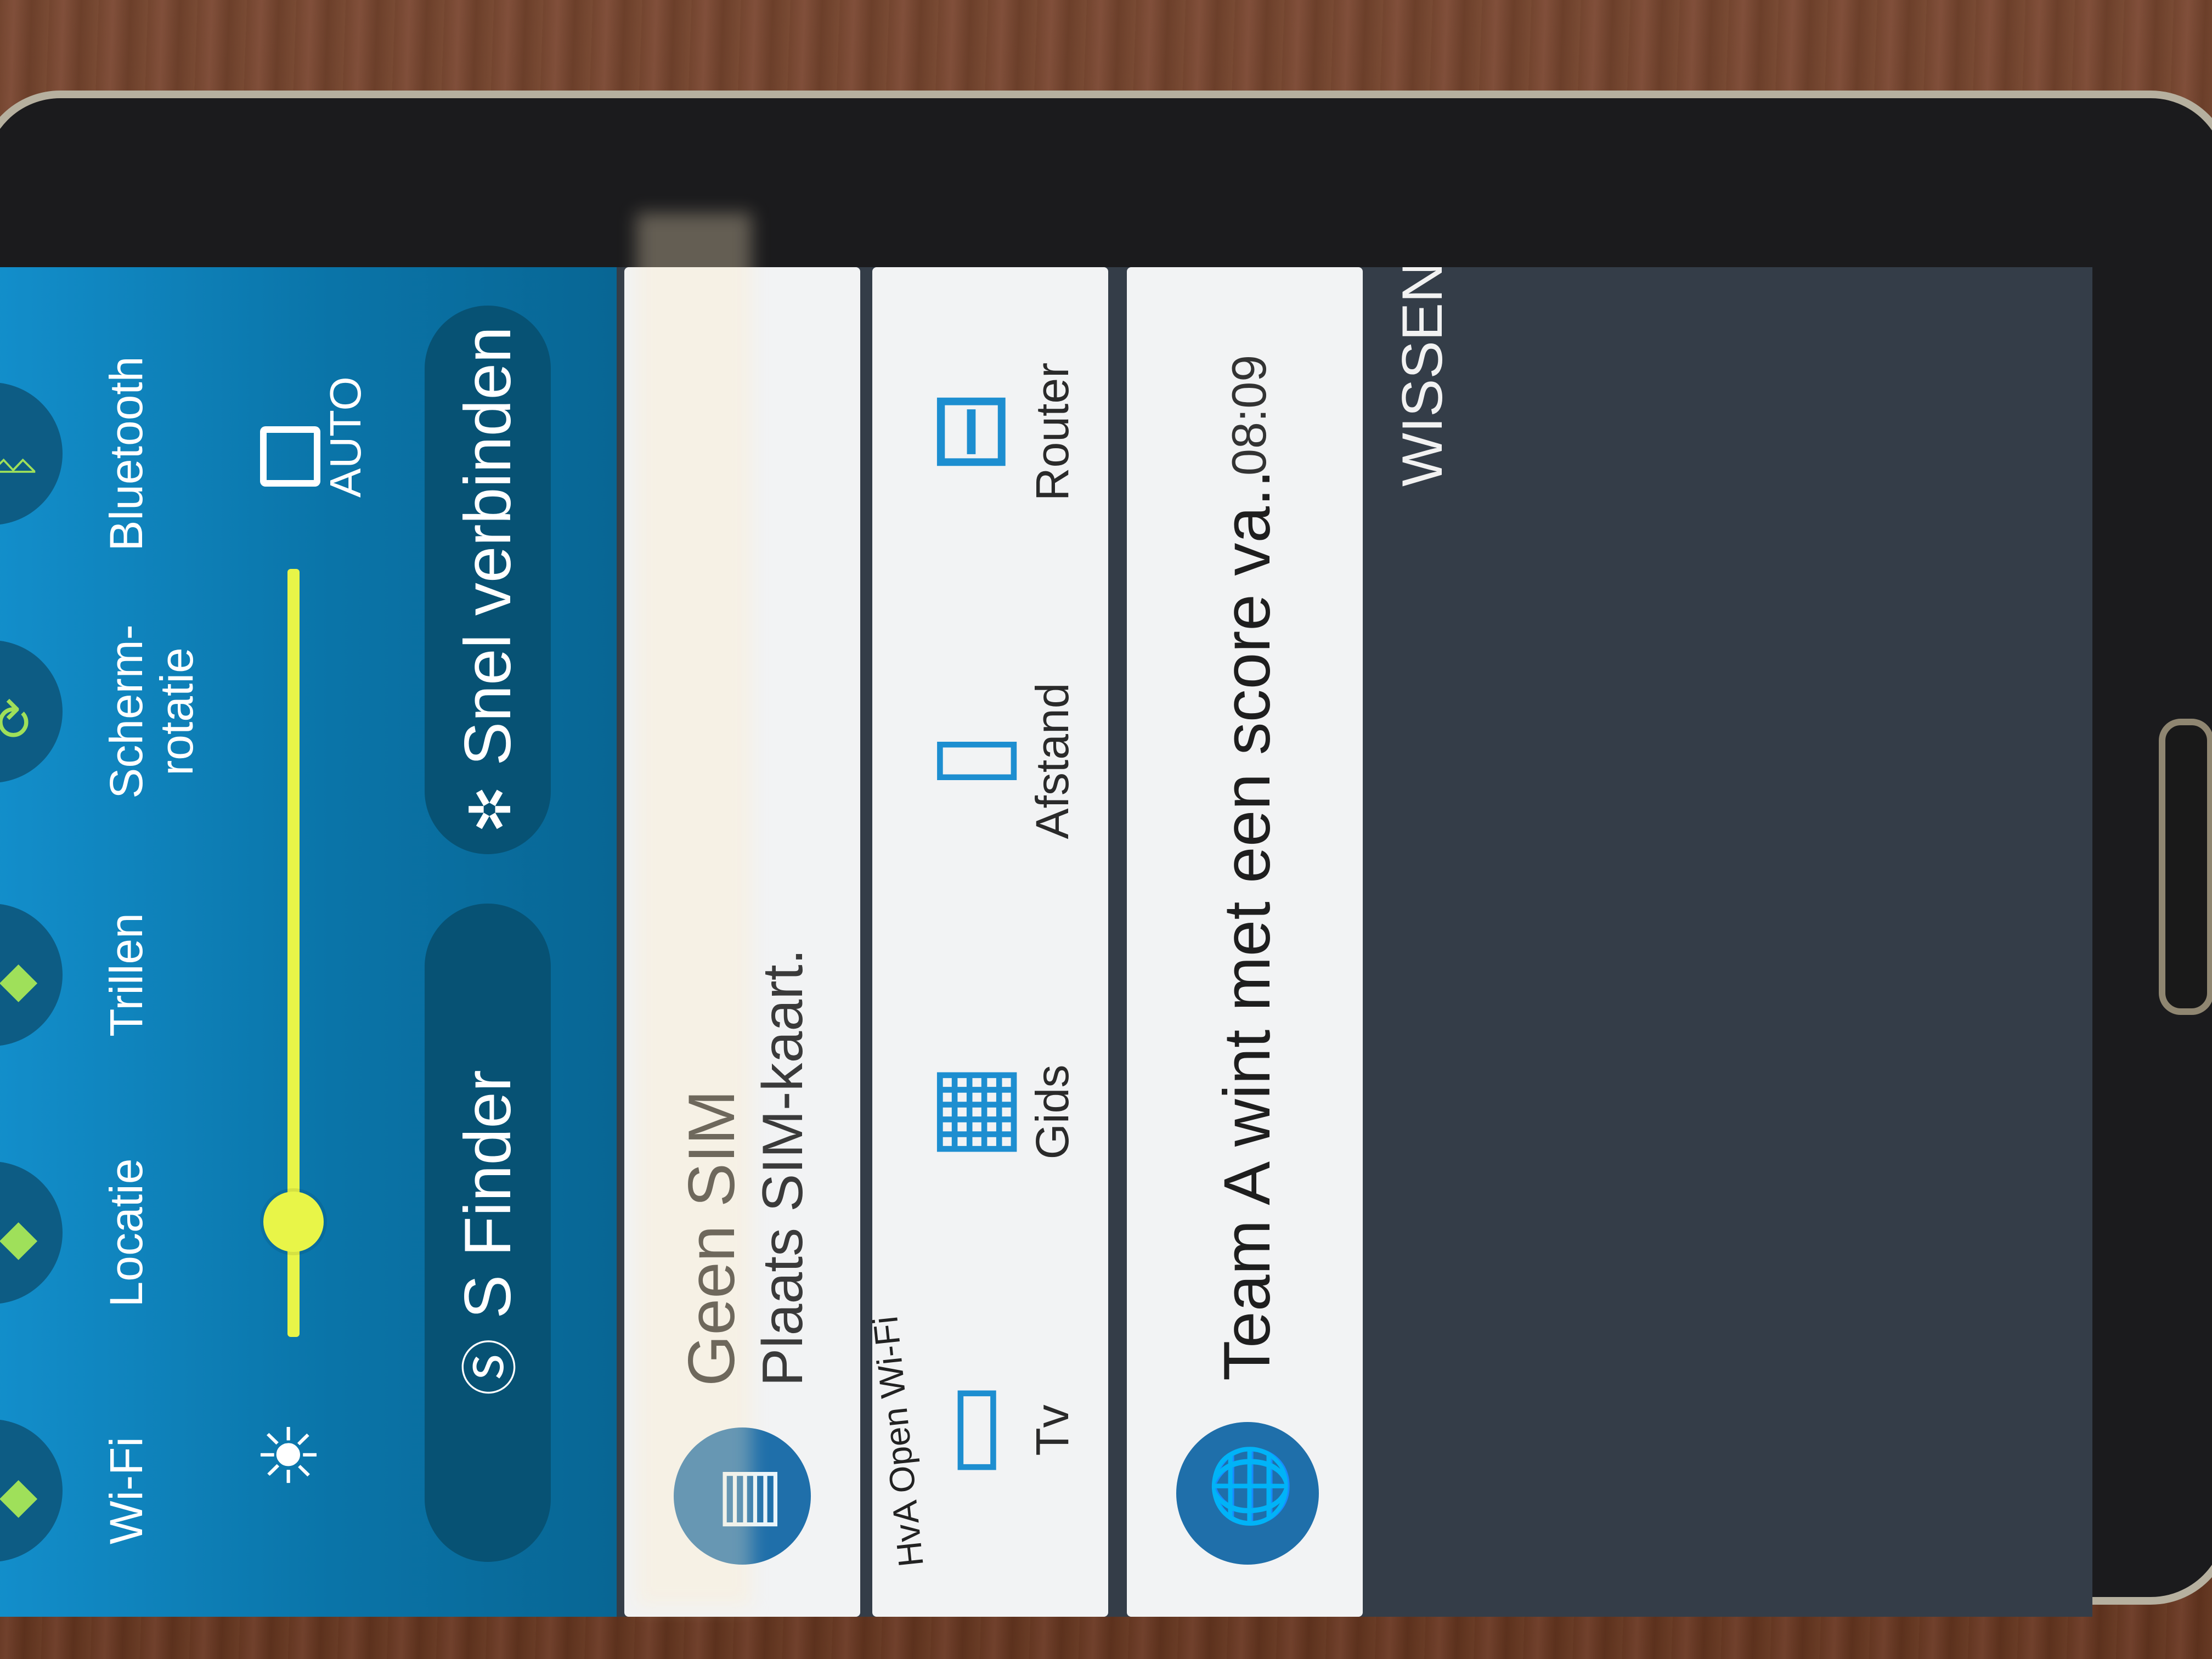  Describe the element at coordinates (487, 546) in the screenshot. I see `quick-connect-label: Snel verbinden` at that location.